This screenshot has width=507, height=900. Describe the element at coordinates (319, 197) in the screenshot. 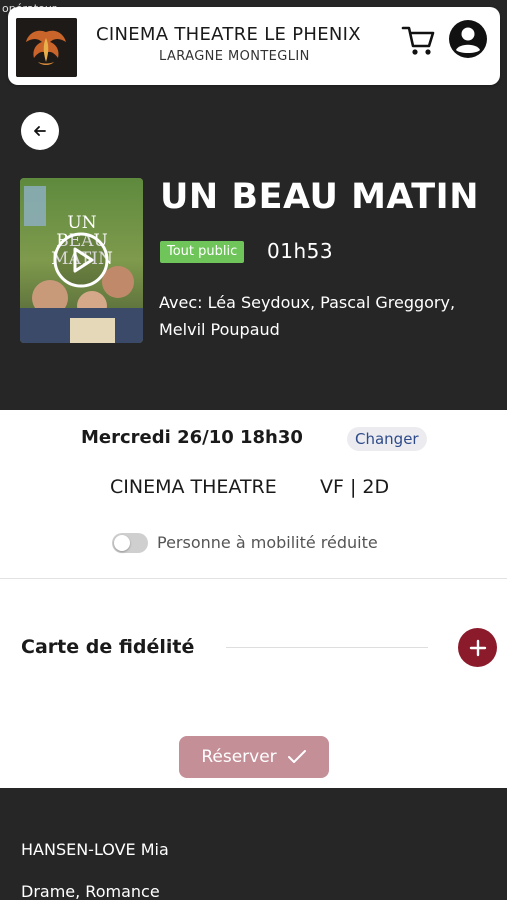

I see `movie-title: UN BEAU MATIN` at that location.